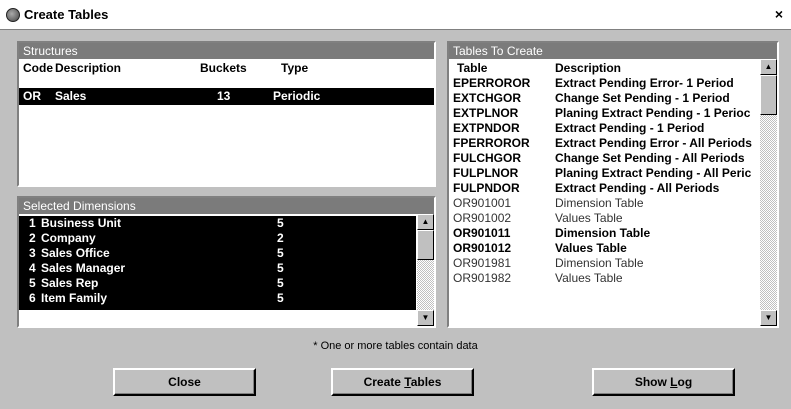  Describe the element at coordinates (217, 253) in the screenshot. I see `dimension-row: 3 Sales Office 5` at that location.